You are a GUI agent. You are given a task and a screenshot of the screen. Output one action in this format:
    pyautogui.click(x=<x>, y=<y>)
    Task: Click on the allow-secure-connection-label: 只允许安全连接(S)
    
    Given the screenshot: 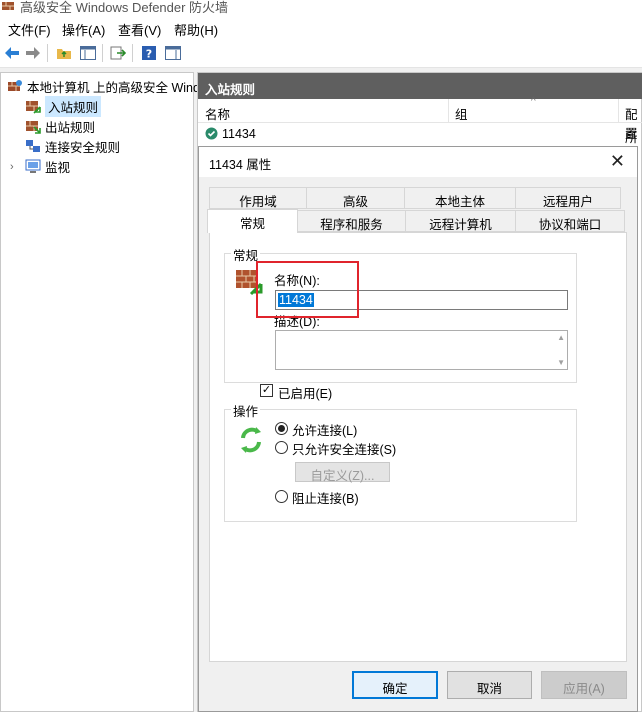 What is the action you would take?
    pyautogui.click(x=344, y=450)
    